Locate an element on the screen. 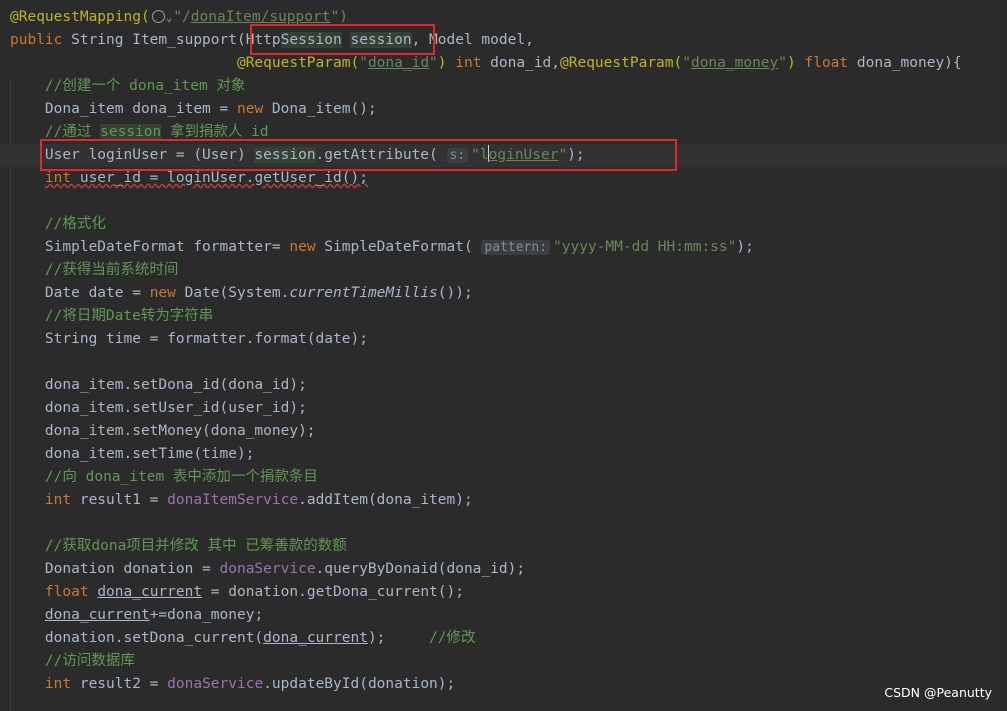  parameter-hint: s: is located at coordinates (457, 155).